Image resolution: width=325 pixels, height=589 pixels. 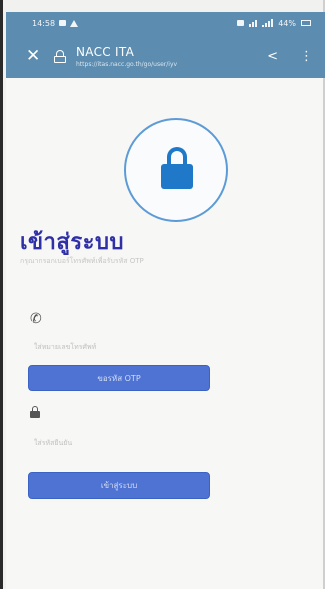 What do you see at coordinates (60, 56) in the screenshot?
I see `secure-lock-icon` at bounding box center [60, 56].